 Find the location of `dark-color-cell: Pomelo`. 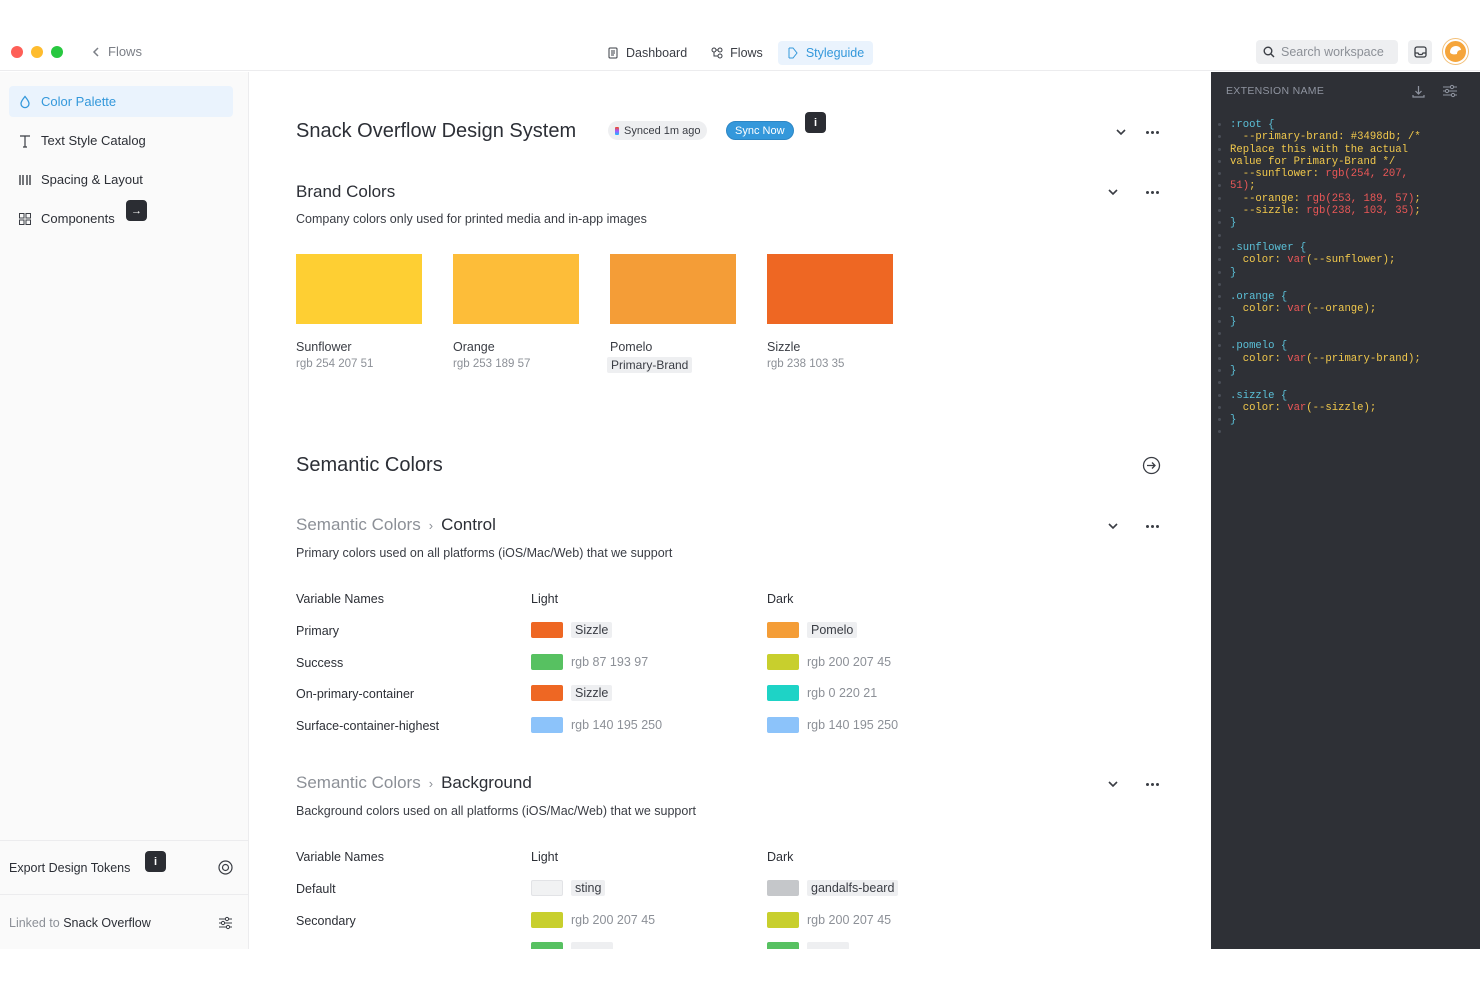

dark-color-cell: Pomelo is located at coordinates (812, 630).